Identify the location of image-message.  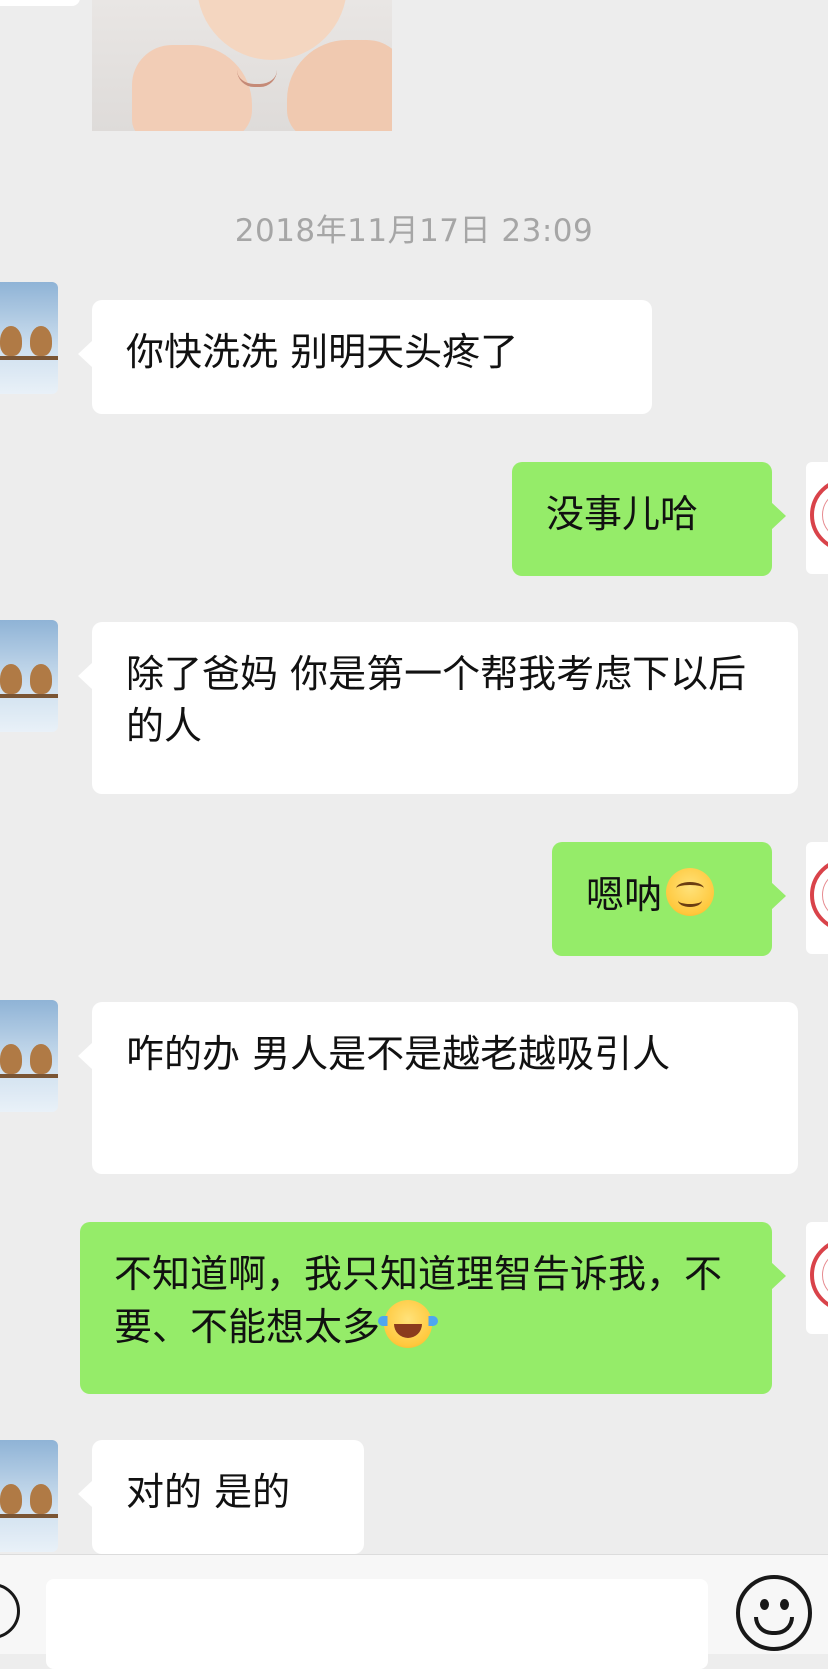
(242, 65).